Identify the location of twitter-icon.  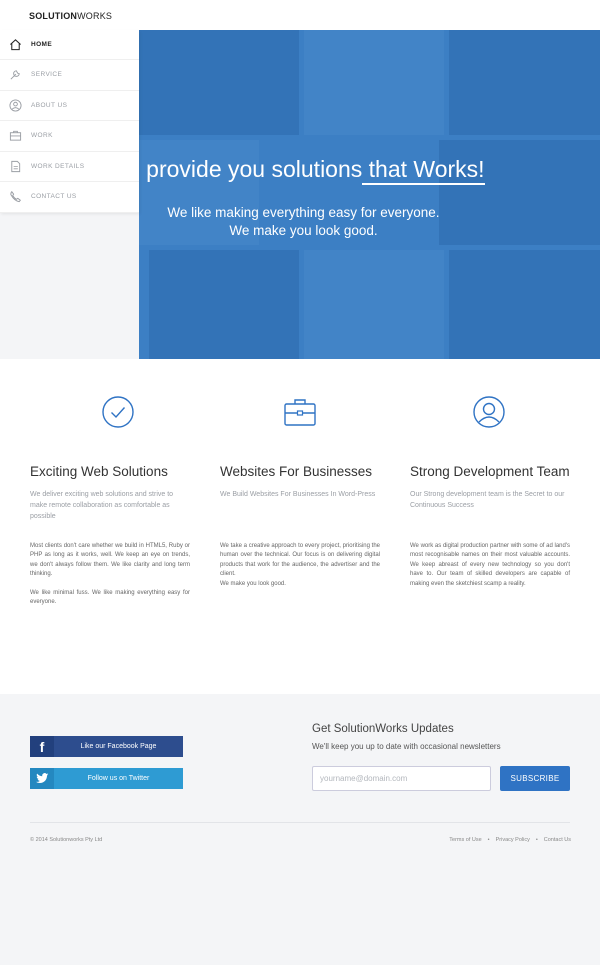
(42, 778).